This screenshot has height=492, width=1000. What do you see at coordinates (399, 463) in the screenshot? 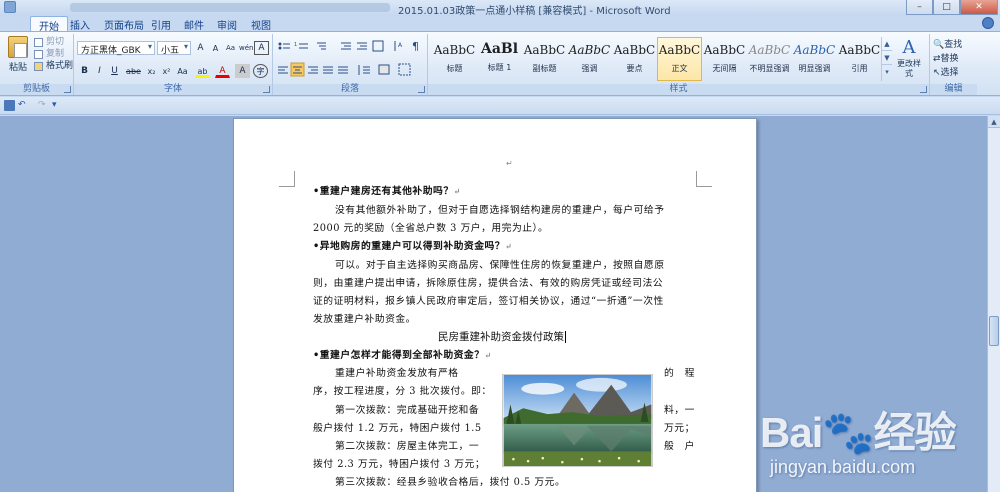
I see `answer-3-line-6: 拨付 2.3 万元，特困户拨付 3 万元；` at bounding box center [399, 463].